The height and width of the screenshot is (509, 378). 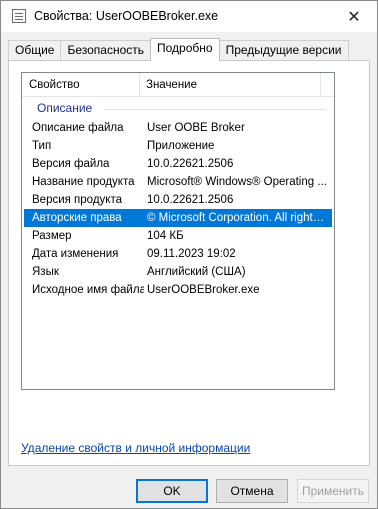 What do you see at coordinates (196, 128) in the screenshot?
I see `property-value: User OOBE Broker` at bounding box center [196, 128].